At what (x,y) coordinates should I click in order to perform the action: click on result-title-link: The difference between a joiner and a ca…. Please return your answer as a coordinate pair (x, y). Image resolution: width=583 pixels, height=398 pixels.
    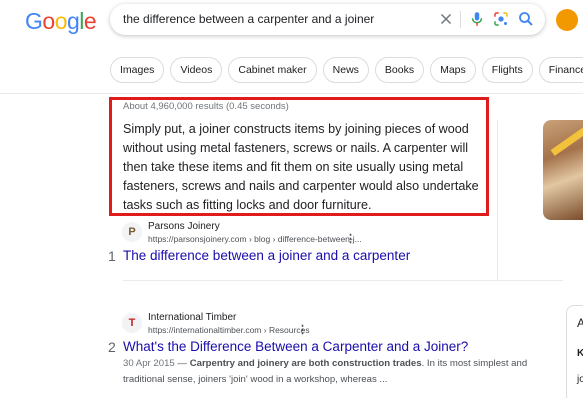
    Looking at the image, I should click on (266, 255).